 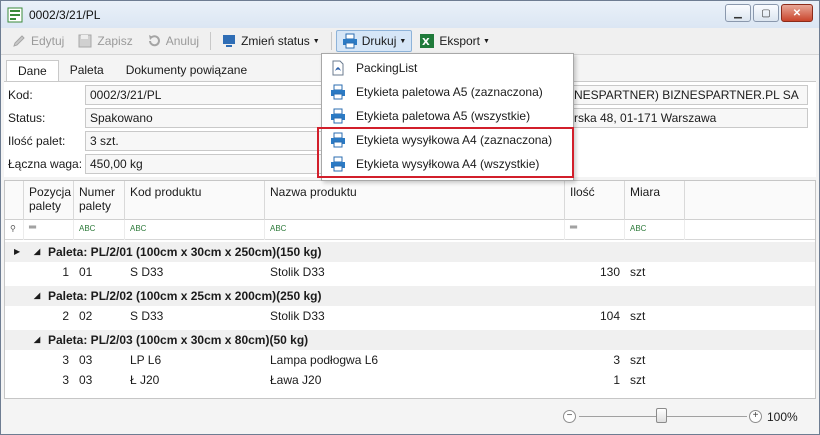 I want to click on table-row: 3 03 Ł J20 Ława J20 1 szt, so click(x=410, y=380).